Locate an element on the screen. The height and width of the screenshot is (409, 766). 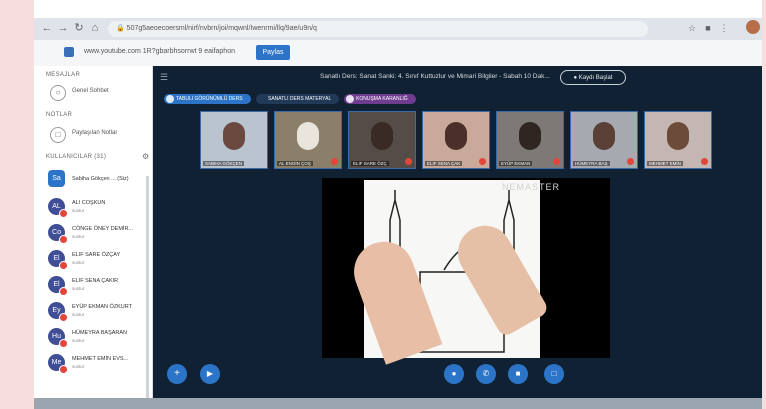
lock-icon: 🔒 is located at coordinates (121, 28).